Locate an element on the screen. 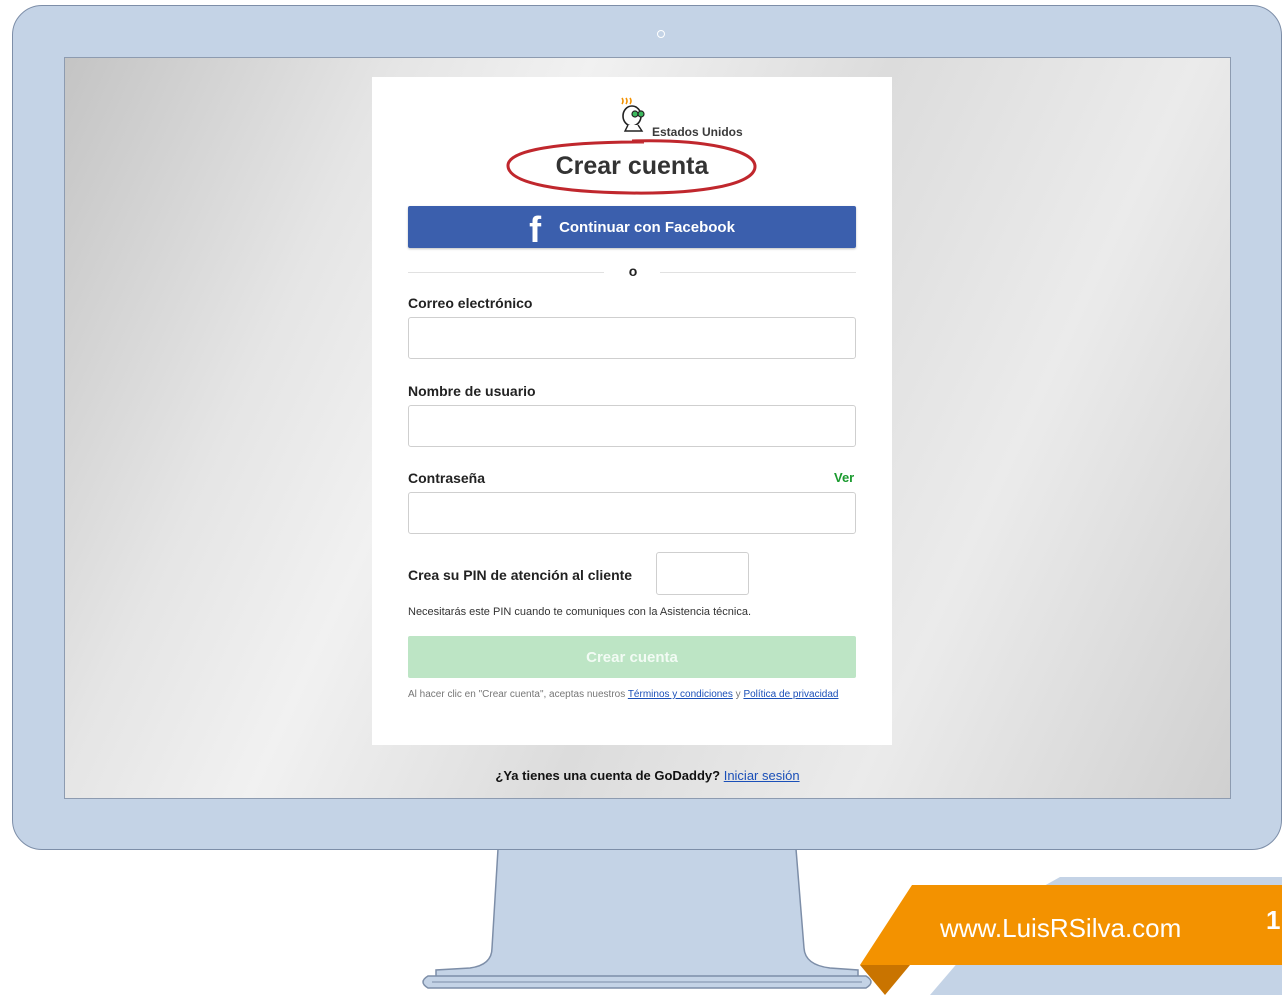  facebook-button: f Continuar con Facebook is located at coordinates (632, 228).